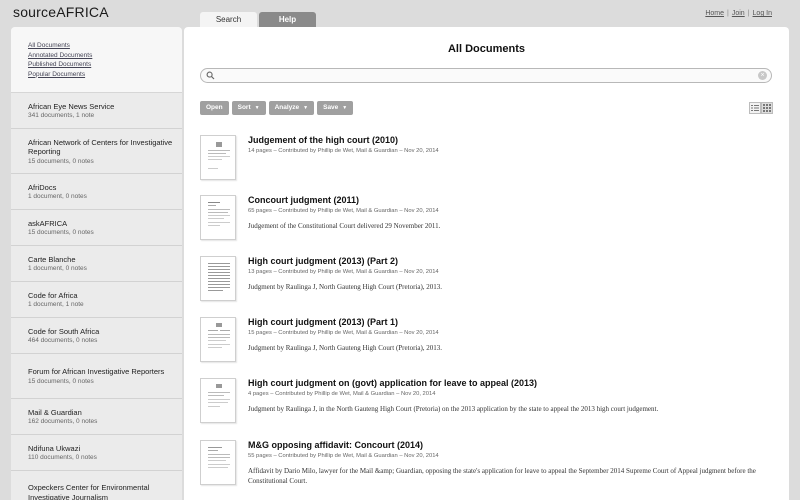  What do you see at coordinates (52, 259) in the screenshot?
I see `org-name: Carte Blanche` at bounding box center [52, 259].